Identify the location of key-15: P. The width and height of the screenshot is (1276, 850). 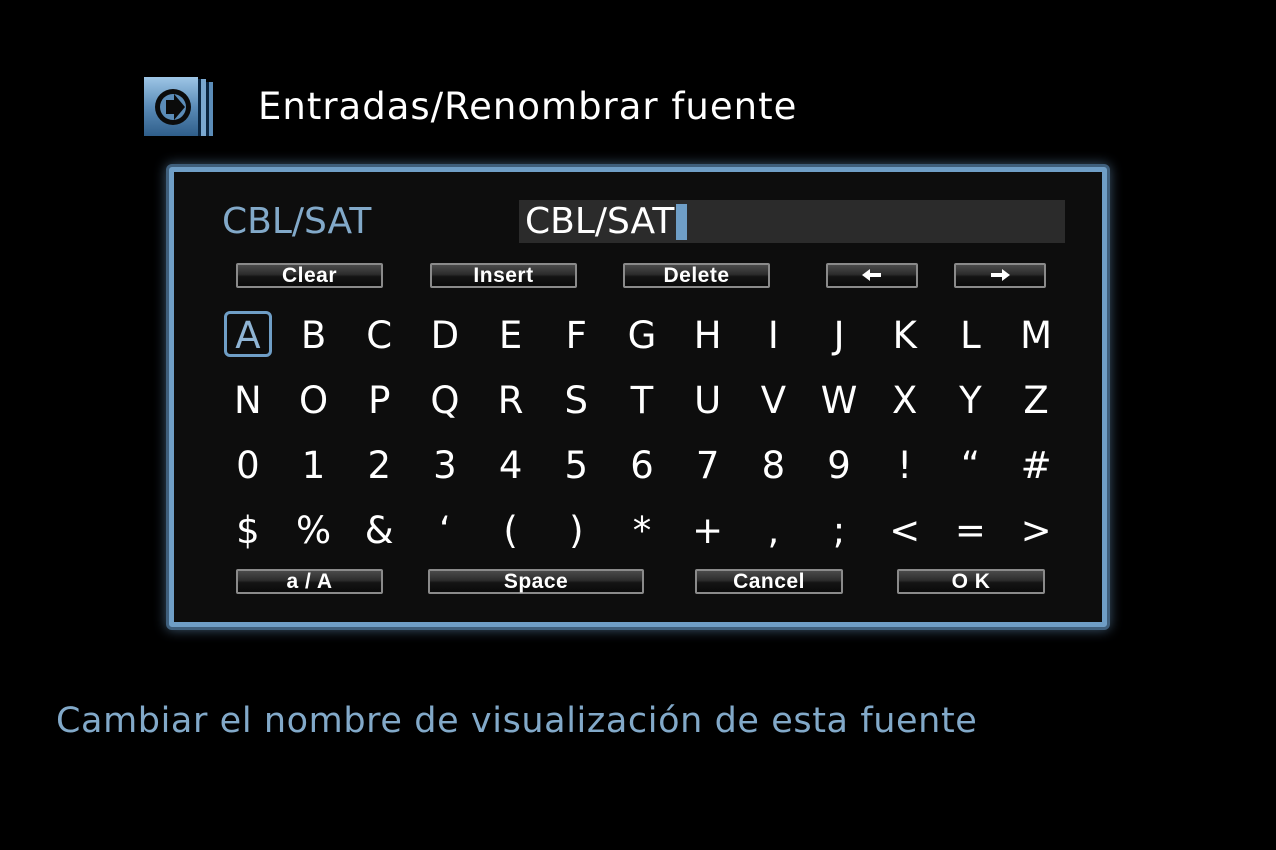
(379, 400).